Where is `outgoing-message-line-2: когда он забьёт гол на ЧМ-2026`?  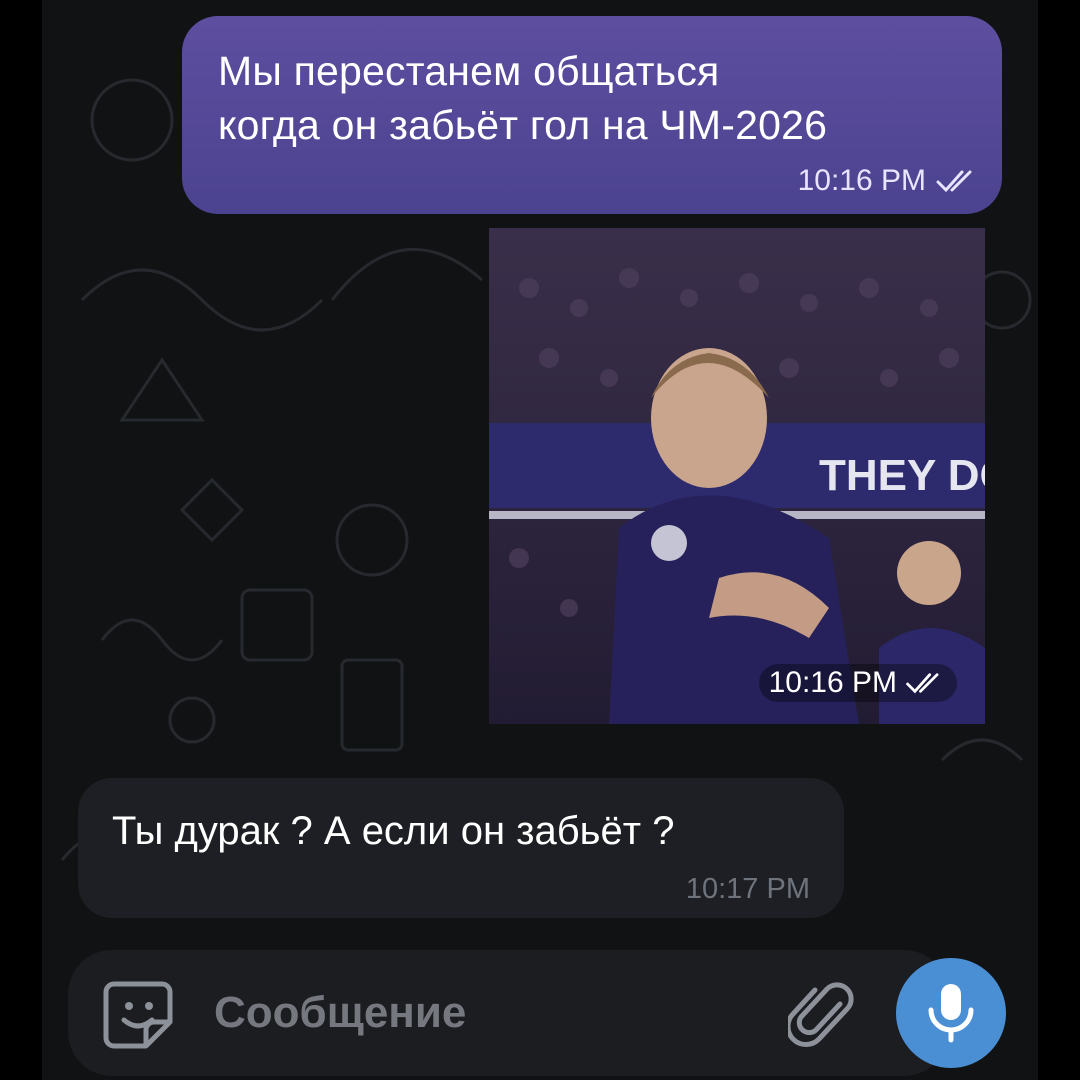 outgoing-message-line-2: когда он забьёт гол на ЧМ-2026 is located at coordinates (523, 125).